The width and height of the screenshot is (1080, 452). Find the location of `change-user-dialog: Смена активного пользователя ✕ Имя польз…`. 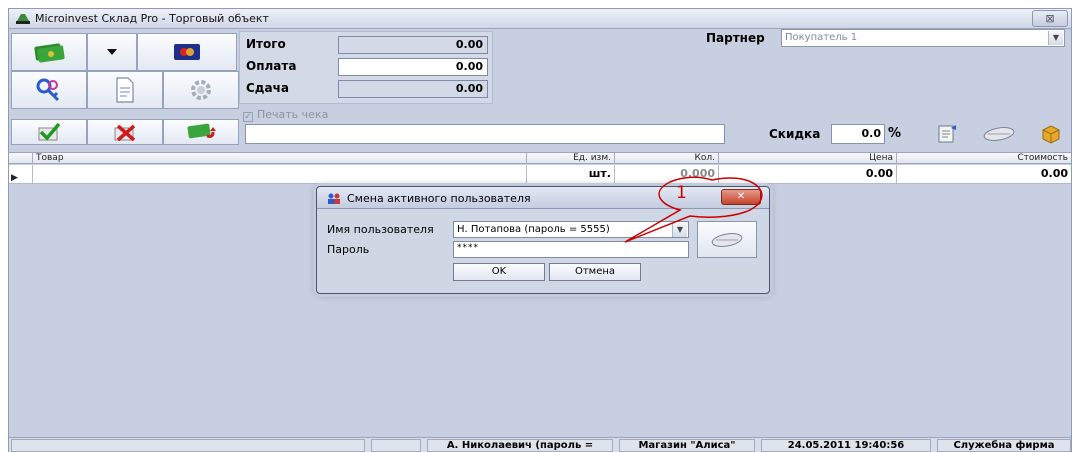

change-user-dialog: Смена активного пользователя ✕ Имя польз… is located at coordinates (543, 240).